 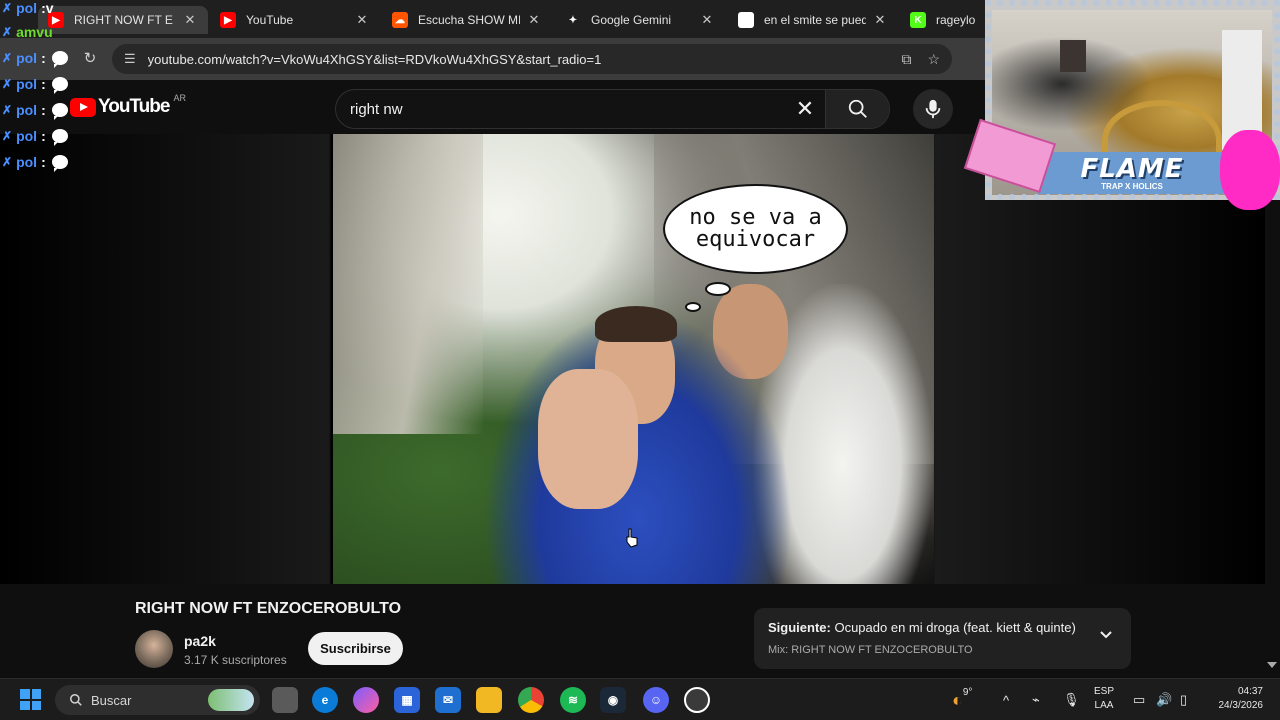 What do you see at coordinates (400, 20) in the screenshot?
I see `soundcloud-icon: ☁` at bounding box center [400, 20].